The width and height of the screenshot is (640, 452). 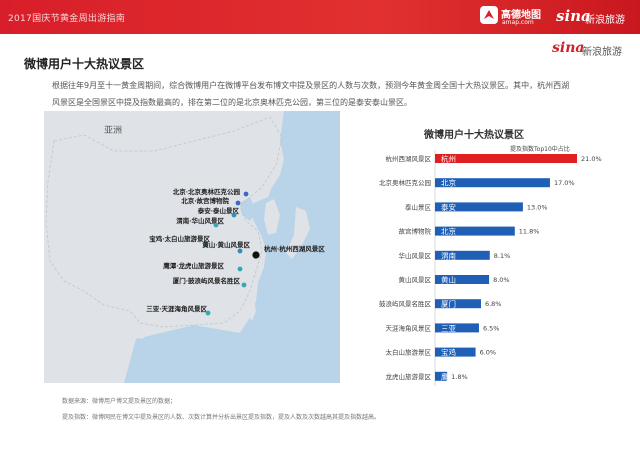 What do you see at coordinates (448, 304) in the screenshot?
I see `bar-city-label: 厦门` at bounding box center [448, 304].